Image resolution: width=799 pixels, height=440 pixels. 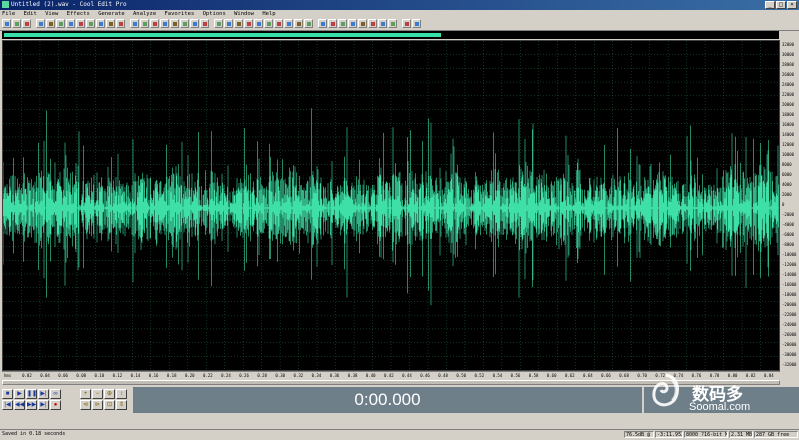 I want to click on time-tick-label: 0.52, so click(x=479, y=375).